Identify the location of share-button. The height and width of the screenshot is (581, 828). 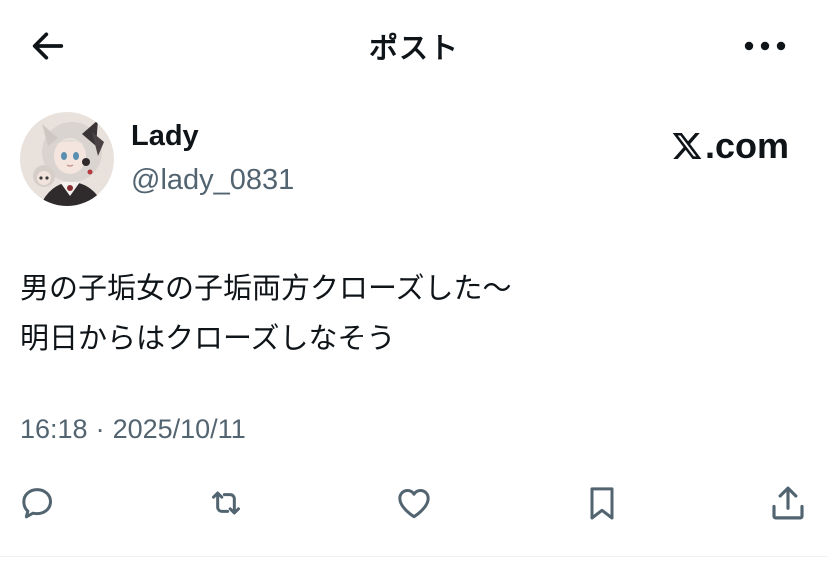
(788, 503).